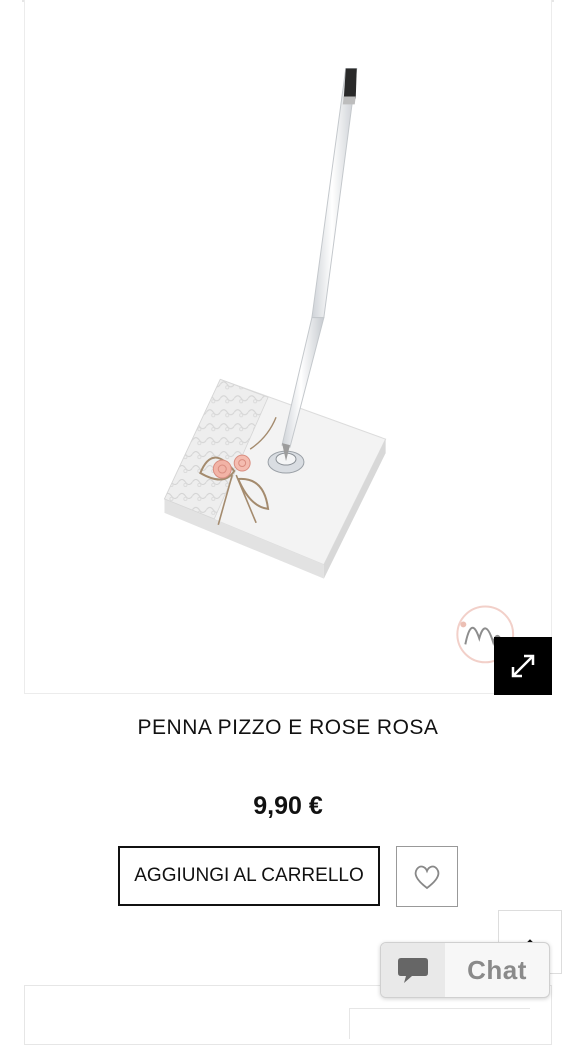  Describe the element at coordinates (288, 727) in the screenshot. I see `product-title: PENNA PIZZO E ROSE ROSA` at that location.